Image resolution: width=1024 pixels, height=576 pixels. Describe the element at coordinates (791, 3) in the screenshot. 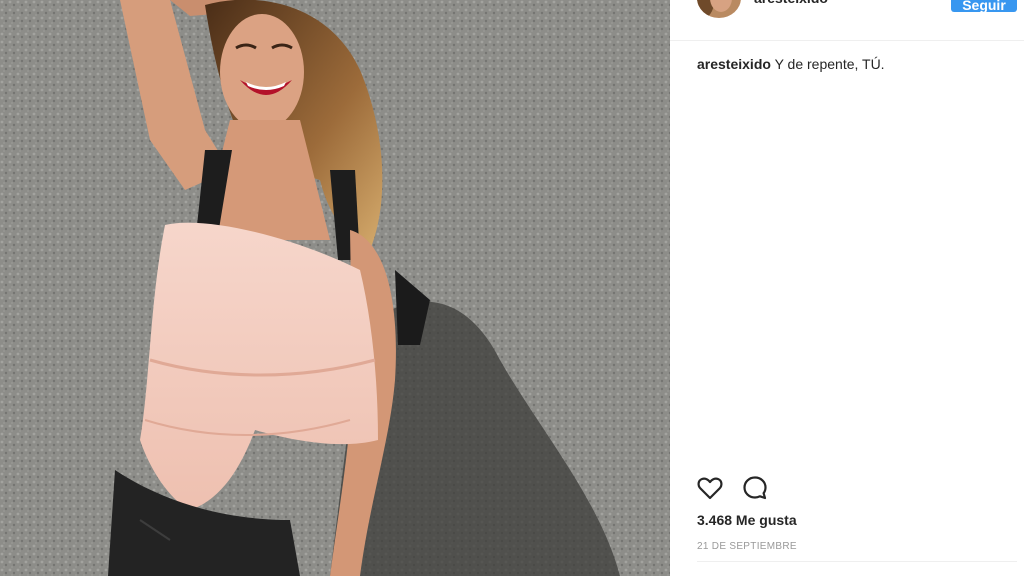

I see `header-username: aresteixido` at that location.